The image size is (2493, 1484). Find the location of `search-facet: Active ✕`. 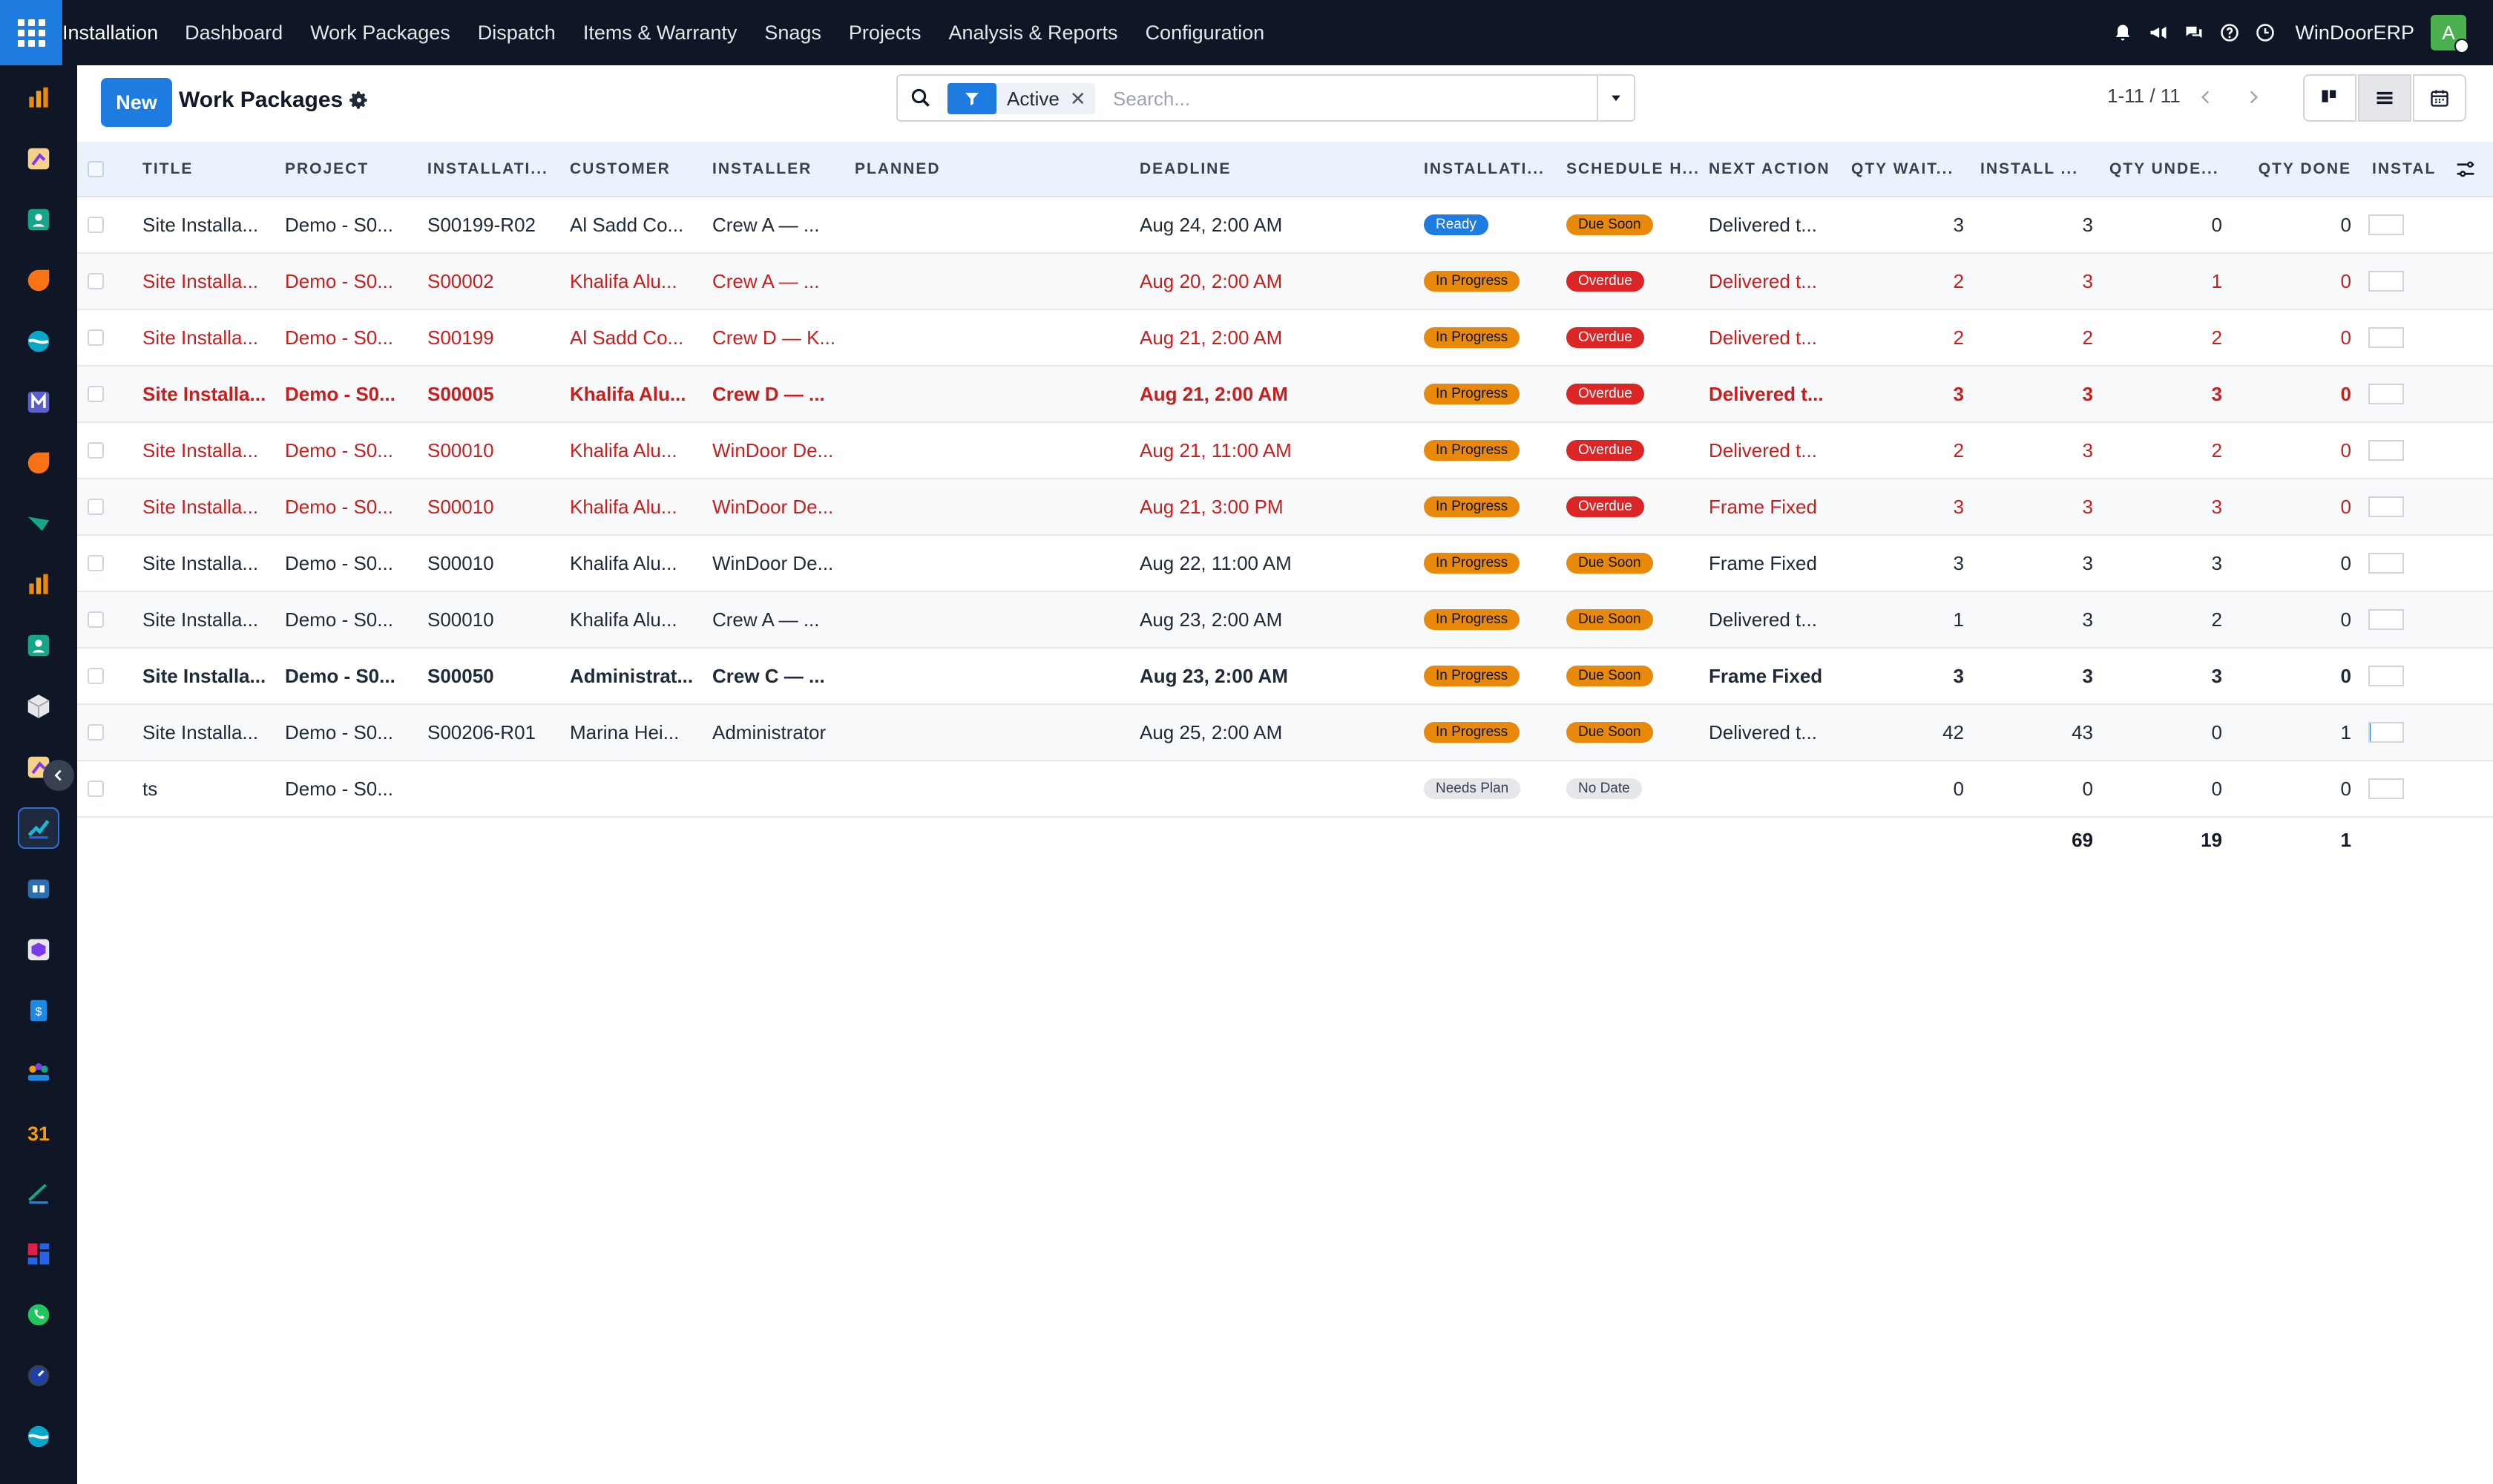

search-facet: Active ✕ is located at coordinates (1021, 98).